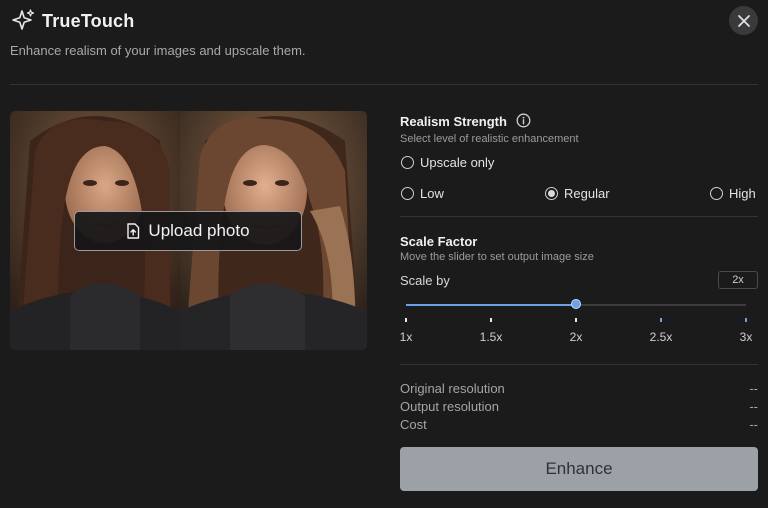  Describe the element at coordinates (432, 193) in the screenshot. I see `radio-label: Low` at that location.